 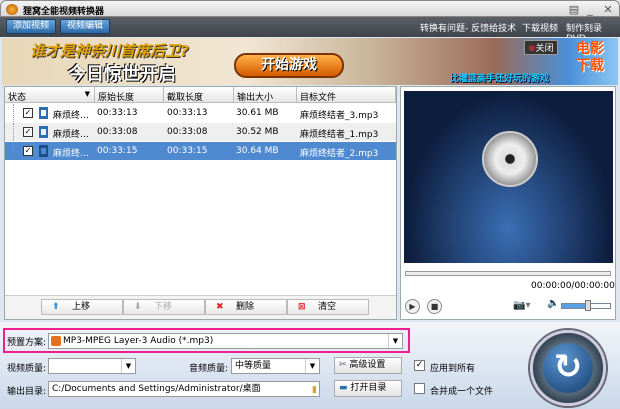 I want to click on cell-target: 麻烦终结者_2.mp3, so click(x=339, y=154).